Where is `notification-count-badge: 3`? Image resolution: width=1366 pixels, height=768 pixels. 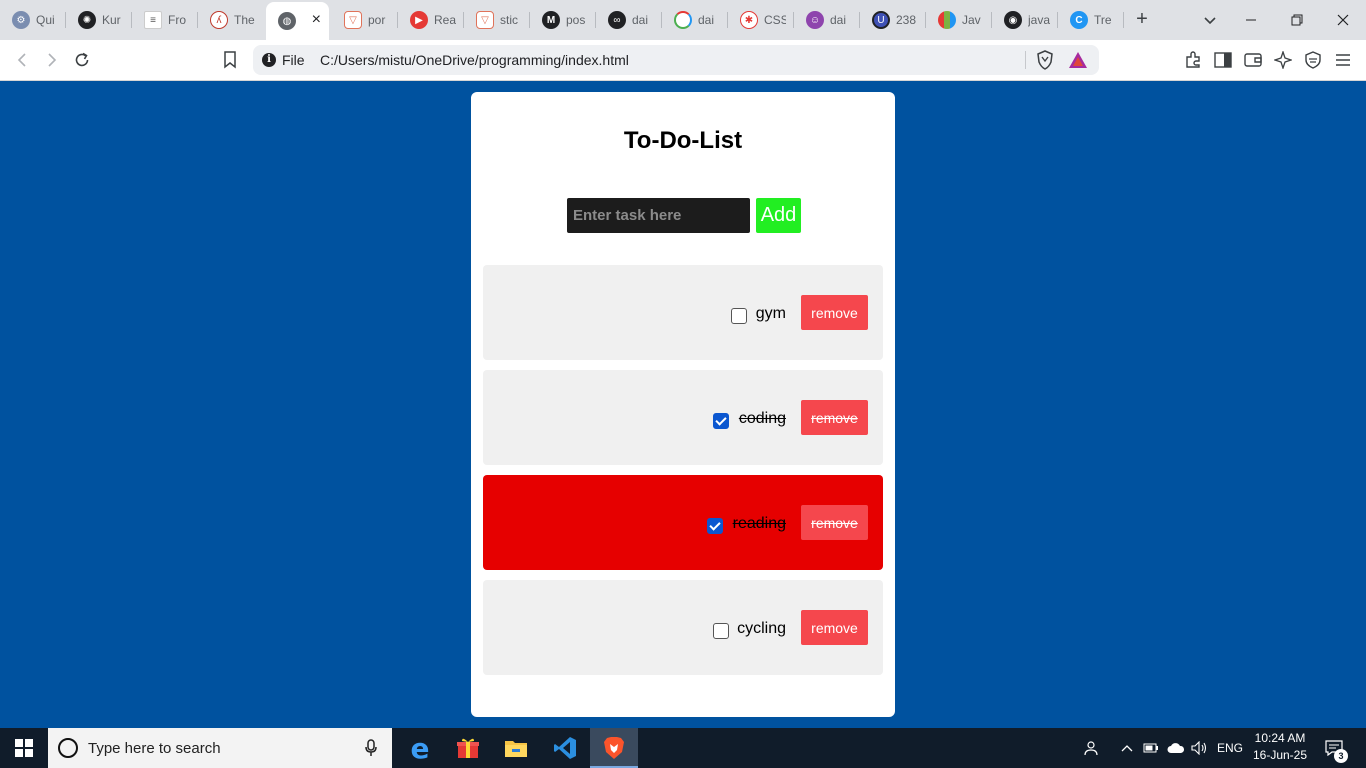
notification-count-badge: 3 is located at coordinates (1341, 756).